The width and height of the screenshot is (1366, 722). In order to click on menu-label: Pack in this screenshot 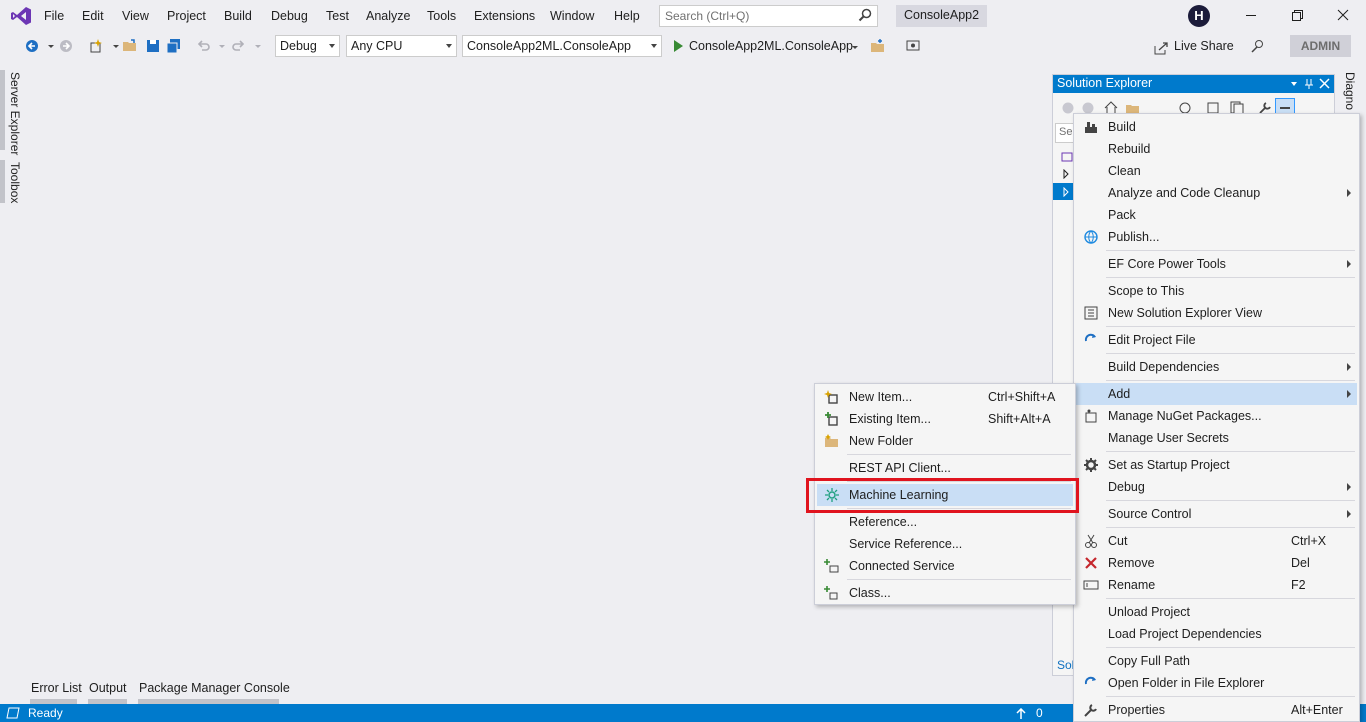, I will do `click(1122, 215)`.